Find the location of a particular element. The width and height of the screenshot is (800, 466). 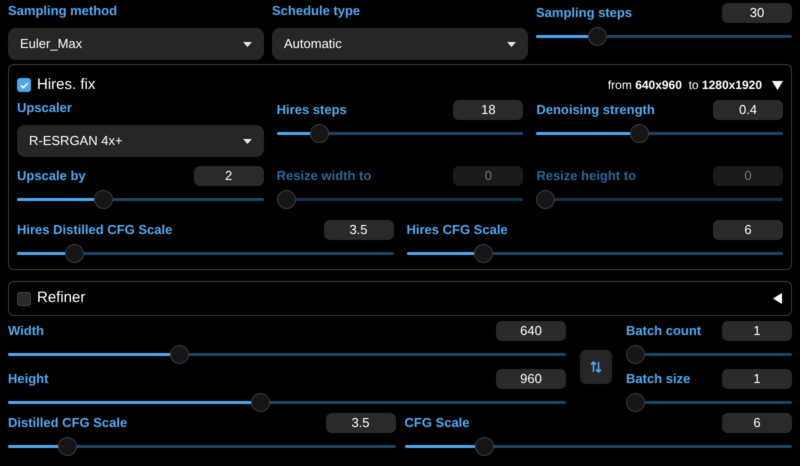

field-label: Sampling steps is located at coordinates (584, 13).